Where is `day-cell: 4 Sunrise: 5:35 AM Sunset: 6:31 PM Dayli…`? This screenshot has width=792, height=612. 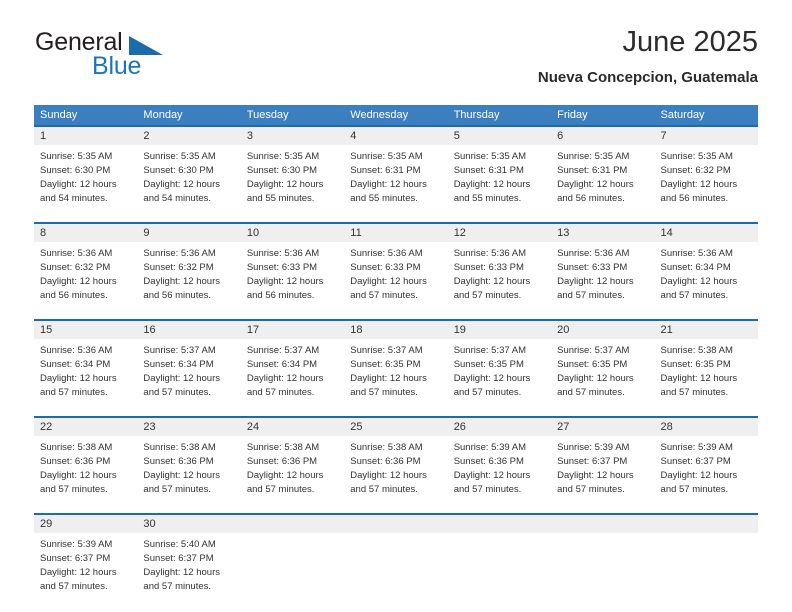 day-cell: 4 Sunrise: 5:35 AM Sunset: 6:31 PM Dayli… is located at coordinates (396, 174).